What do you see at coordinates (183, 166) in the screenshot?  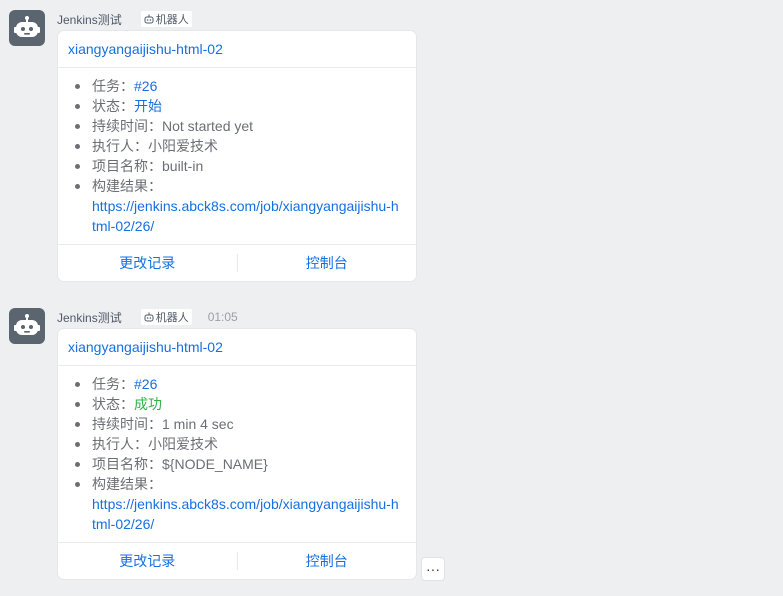 I see `project-value: built-in` at bounding box center [183, 166].